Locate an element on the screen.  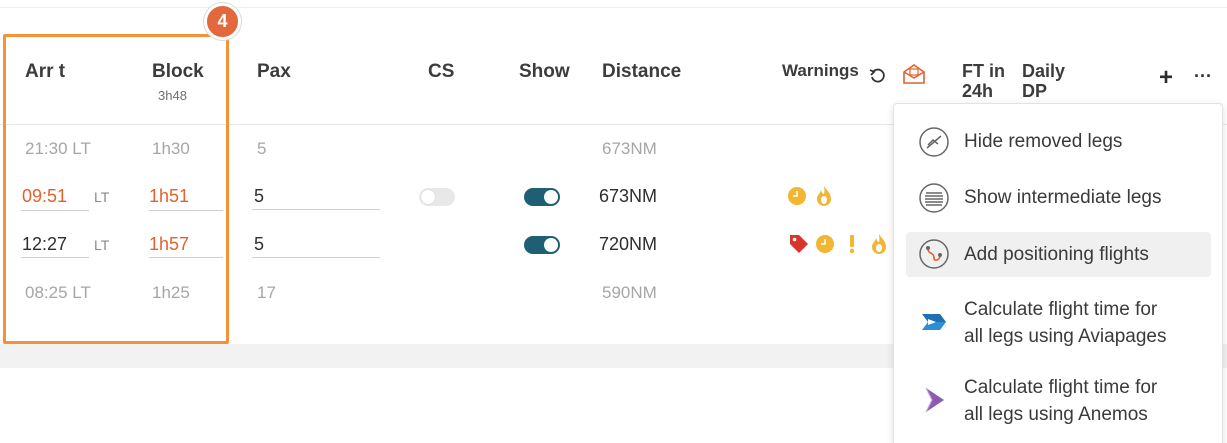
column-header-warnings: Warnings is located at coordinates (820, 71).